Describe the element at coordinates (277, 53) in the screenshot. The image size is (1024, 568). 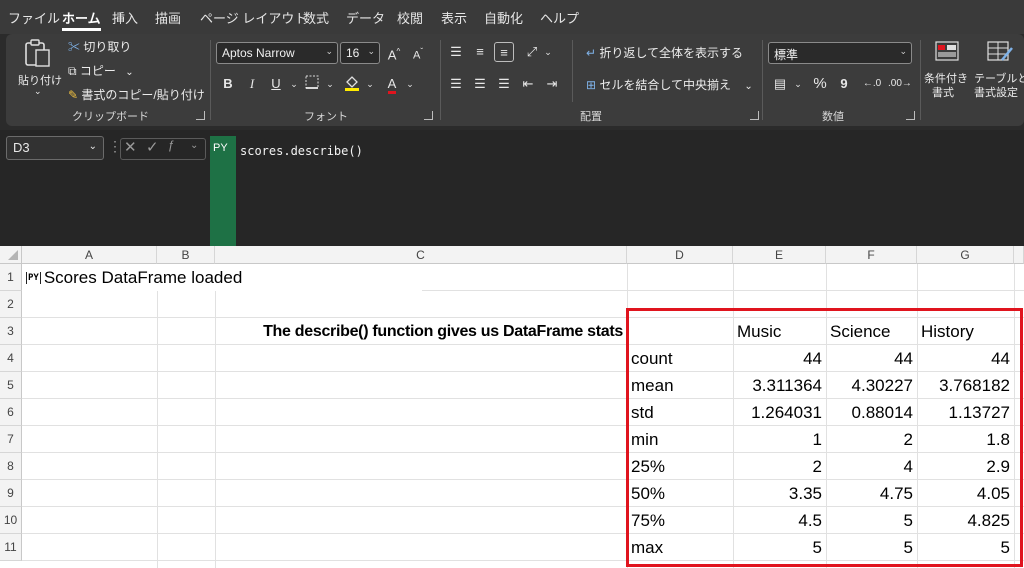
I see `font-name-select: Aptos Narrow ⌄` at that location.